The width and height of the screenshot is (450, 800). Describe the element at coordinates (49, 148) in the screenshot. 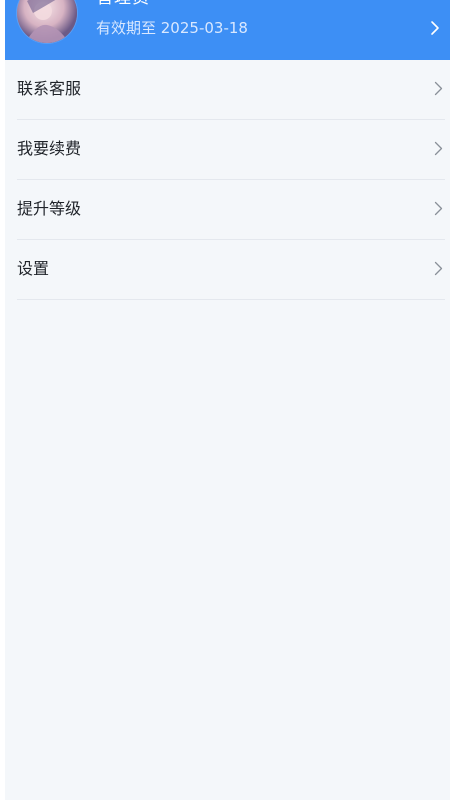

I see `menu-item-label: 我要续费` at that location.